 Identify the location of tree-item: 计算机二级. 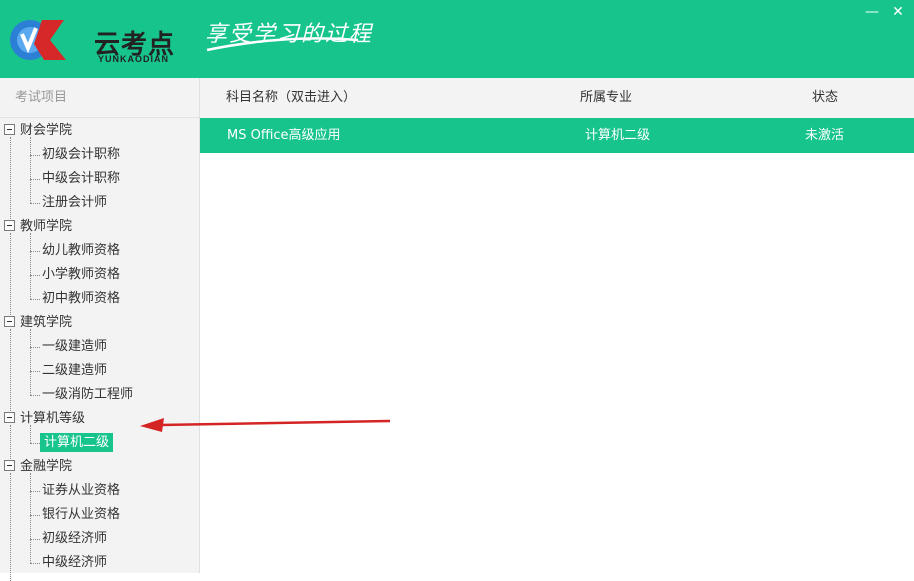
(77, 443).